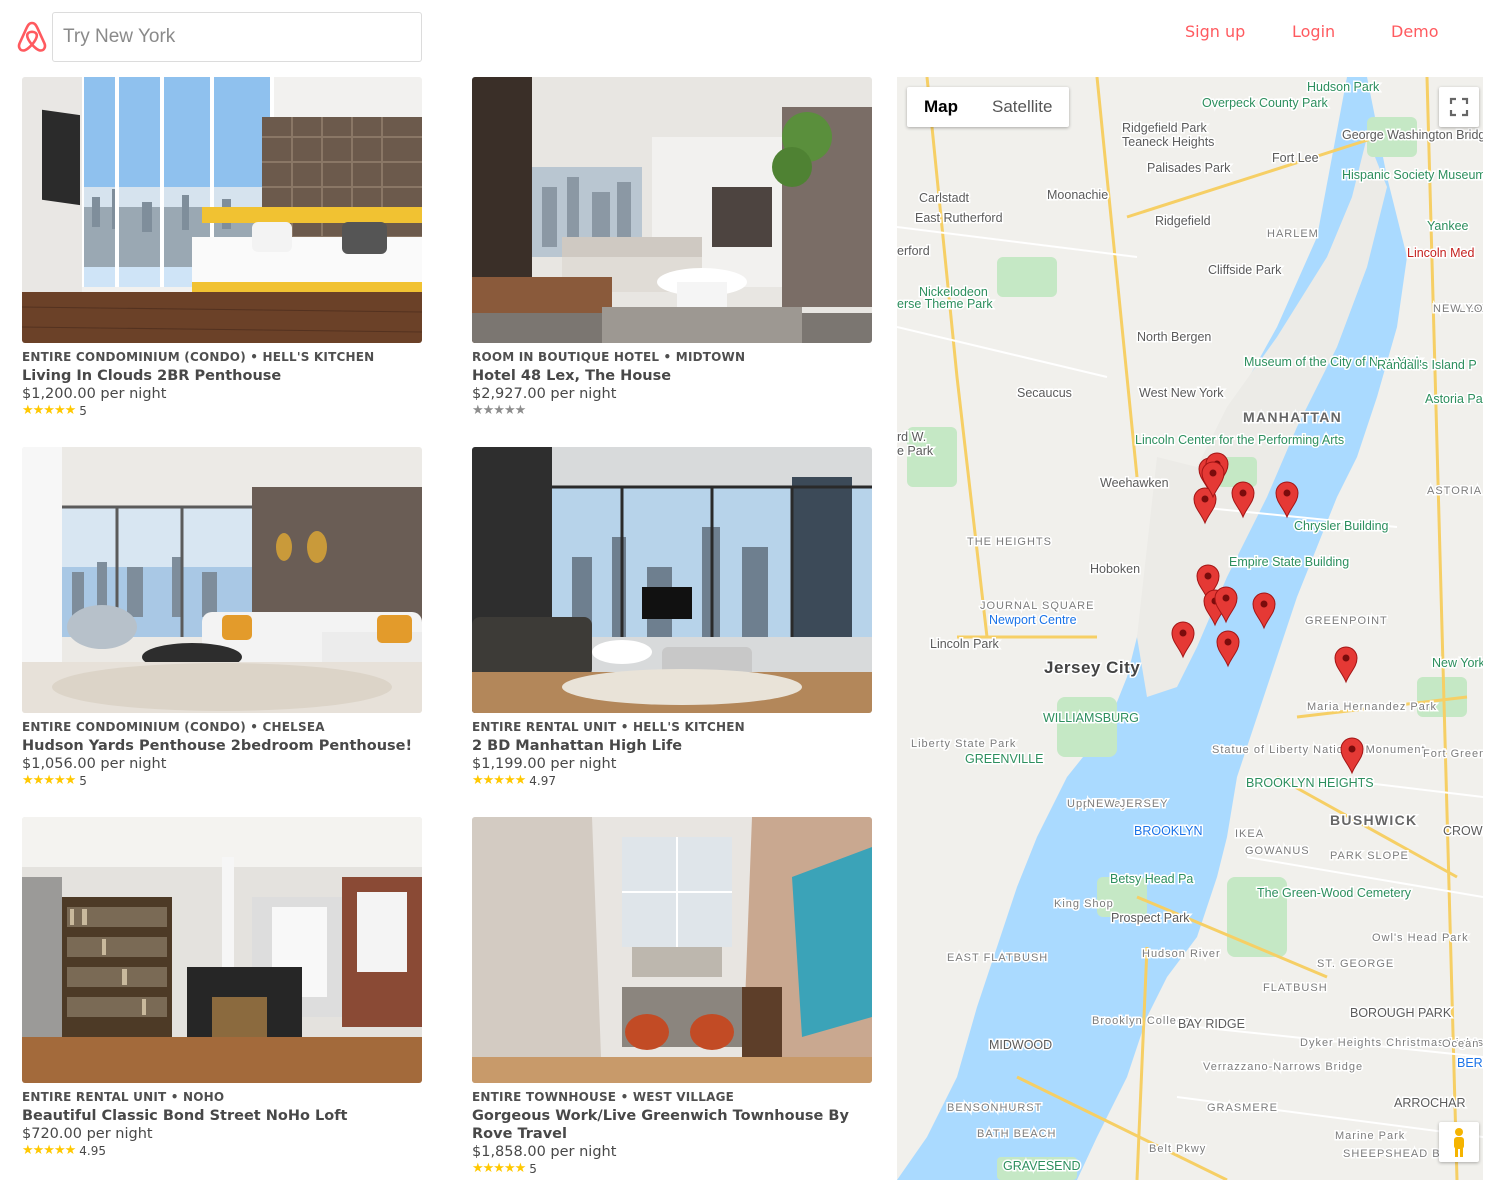 The image size is (1485, 1180). I want to click on map-label: Cliffside Park, so click(1245, 270).